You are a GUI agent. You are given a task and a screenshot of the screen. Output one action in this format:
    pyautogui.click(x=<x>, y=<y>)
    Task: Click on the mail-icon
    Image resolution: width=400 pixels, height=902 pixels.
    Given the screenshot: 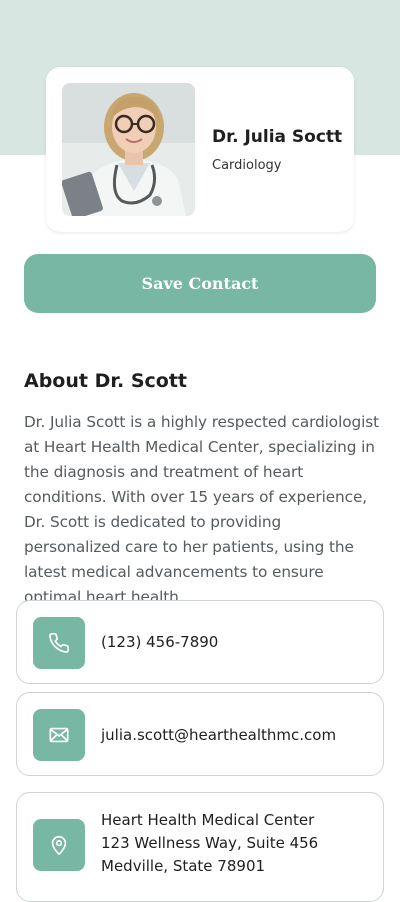 What is the action you would take?
    pyautogui.click(x=59, y=735)
    